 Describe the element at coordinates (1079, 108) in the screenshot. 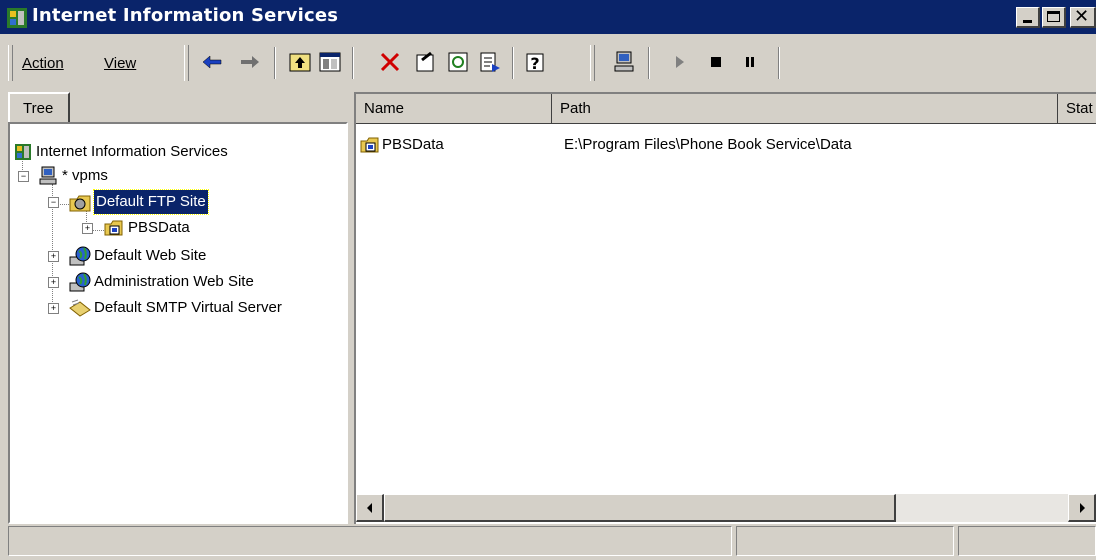

I see `column-header-state-label: Stat` at that location.